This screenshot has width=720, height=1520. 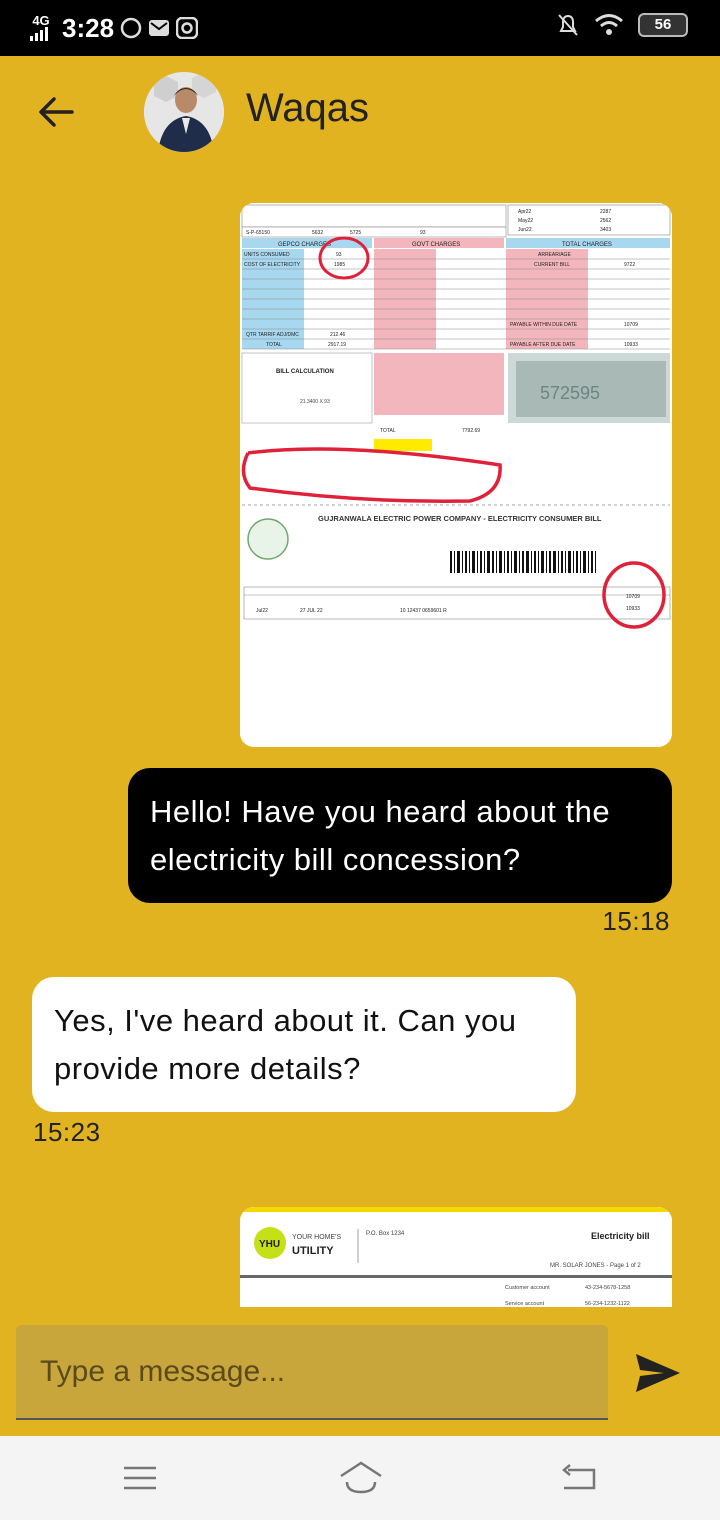 What do you see at coordinates (337, 345) in the screenshot?
I see `total-value: 2917.19` at bounding box center [337, 345].